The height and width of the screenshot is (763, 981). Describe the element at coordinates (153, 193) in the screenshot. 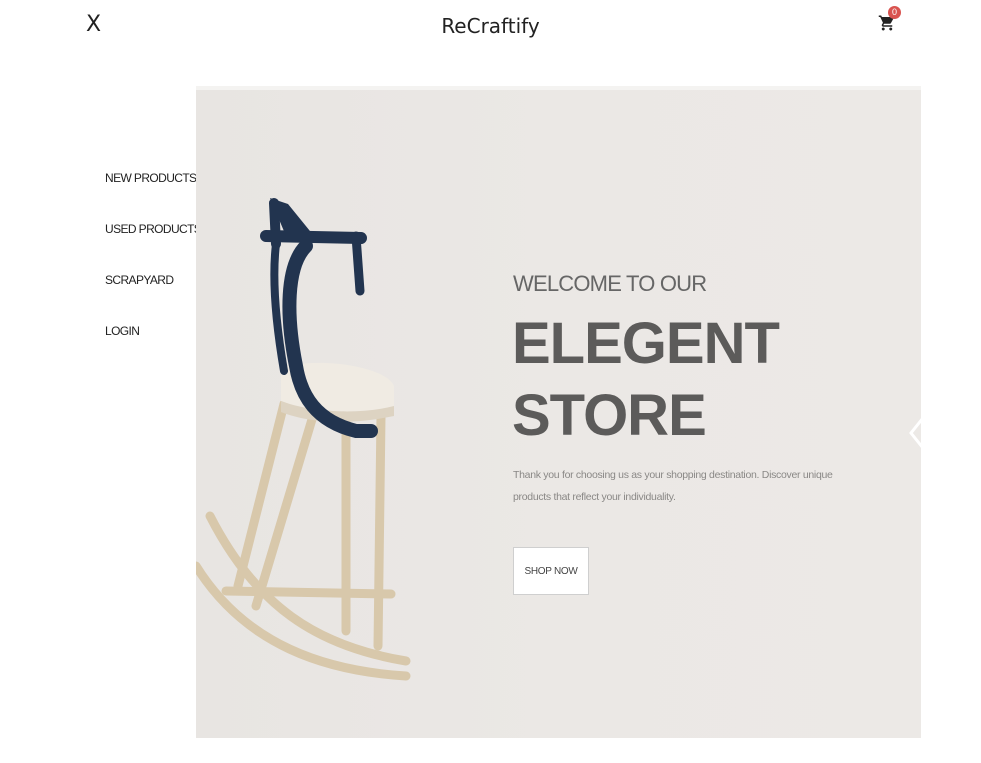

I see `menu-item-new-products: NEW PRODUCTS` at that location.